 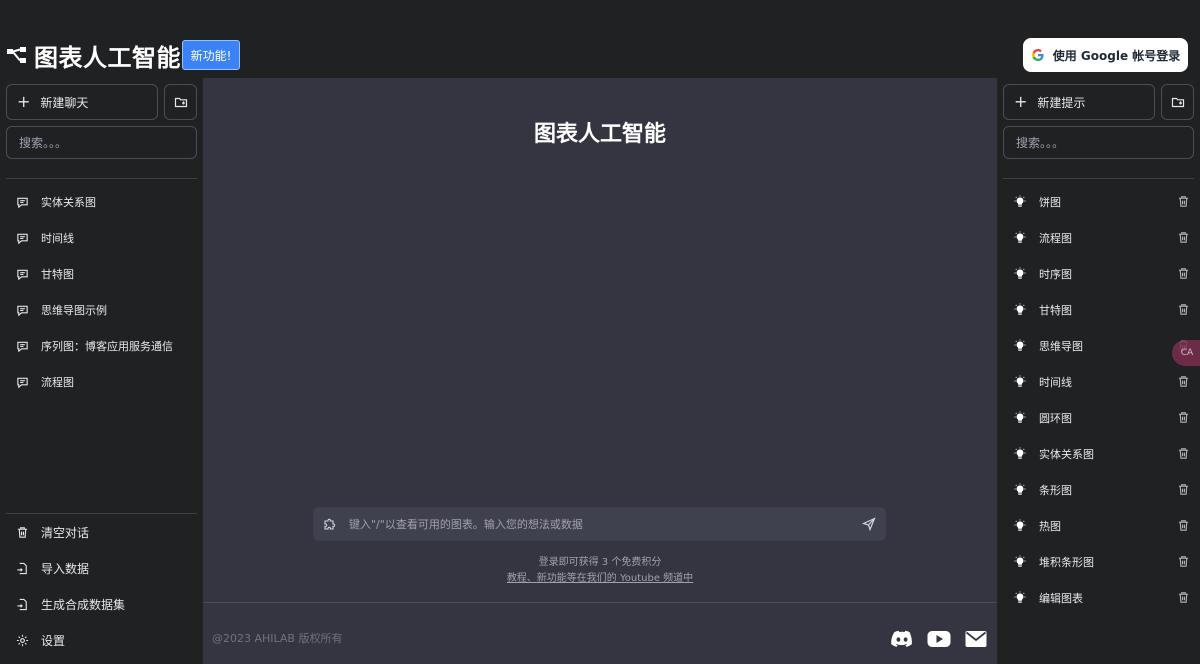 I want to click on main-title: 图表人工智能, so click(x=599, y=134).